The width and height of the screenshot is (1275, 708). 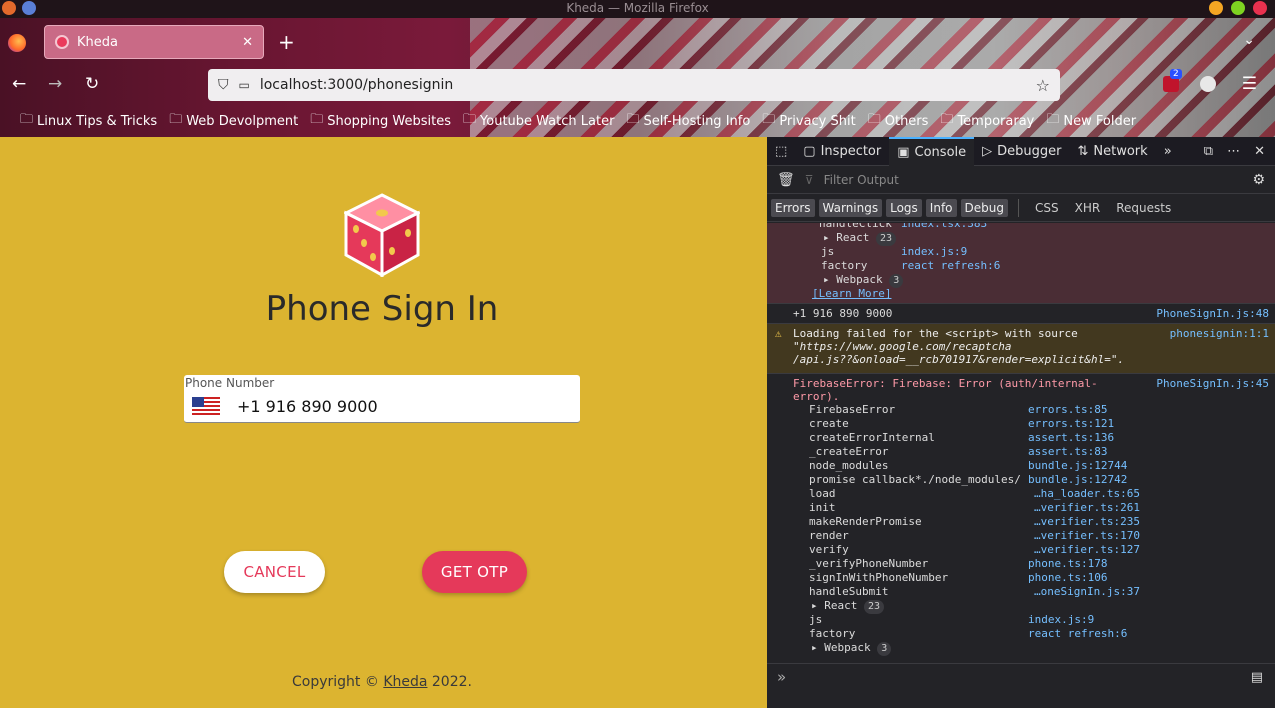 I want to click on text-label: Temporaray, so click(x=996, y=121).